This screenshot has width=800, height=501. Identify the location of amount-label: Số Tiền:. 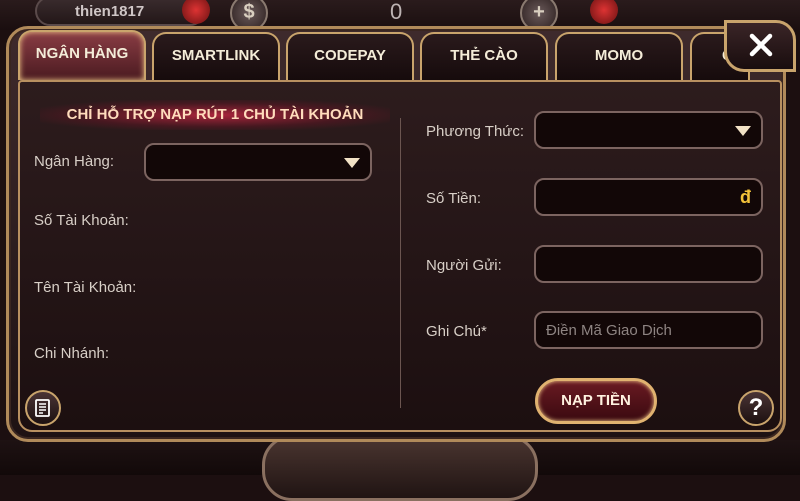
(454, 198).